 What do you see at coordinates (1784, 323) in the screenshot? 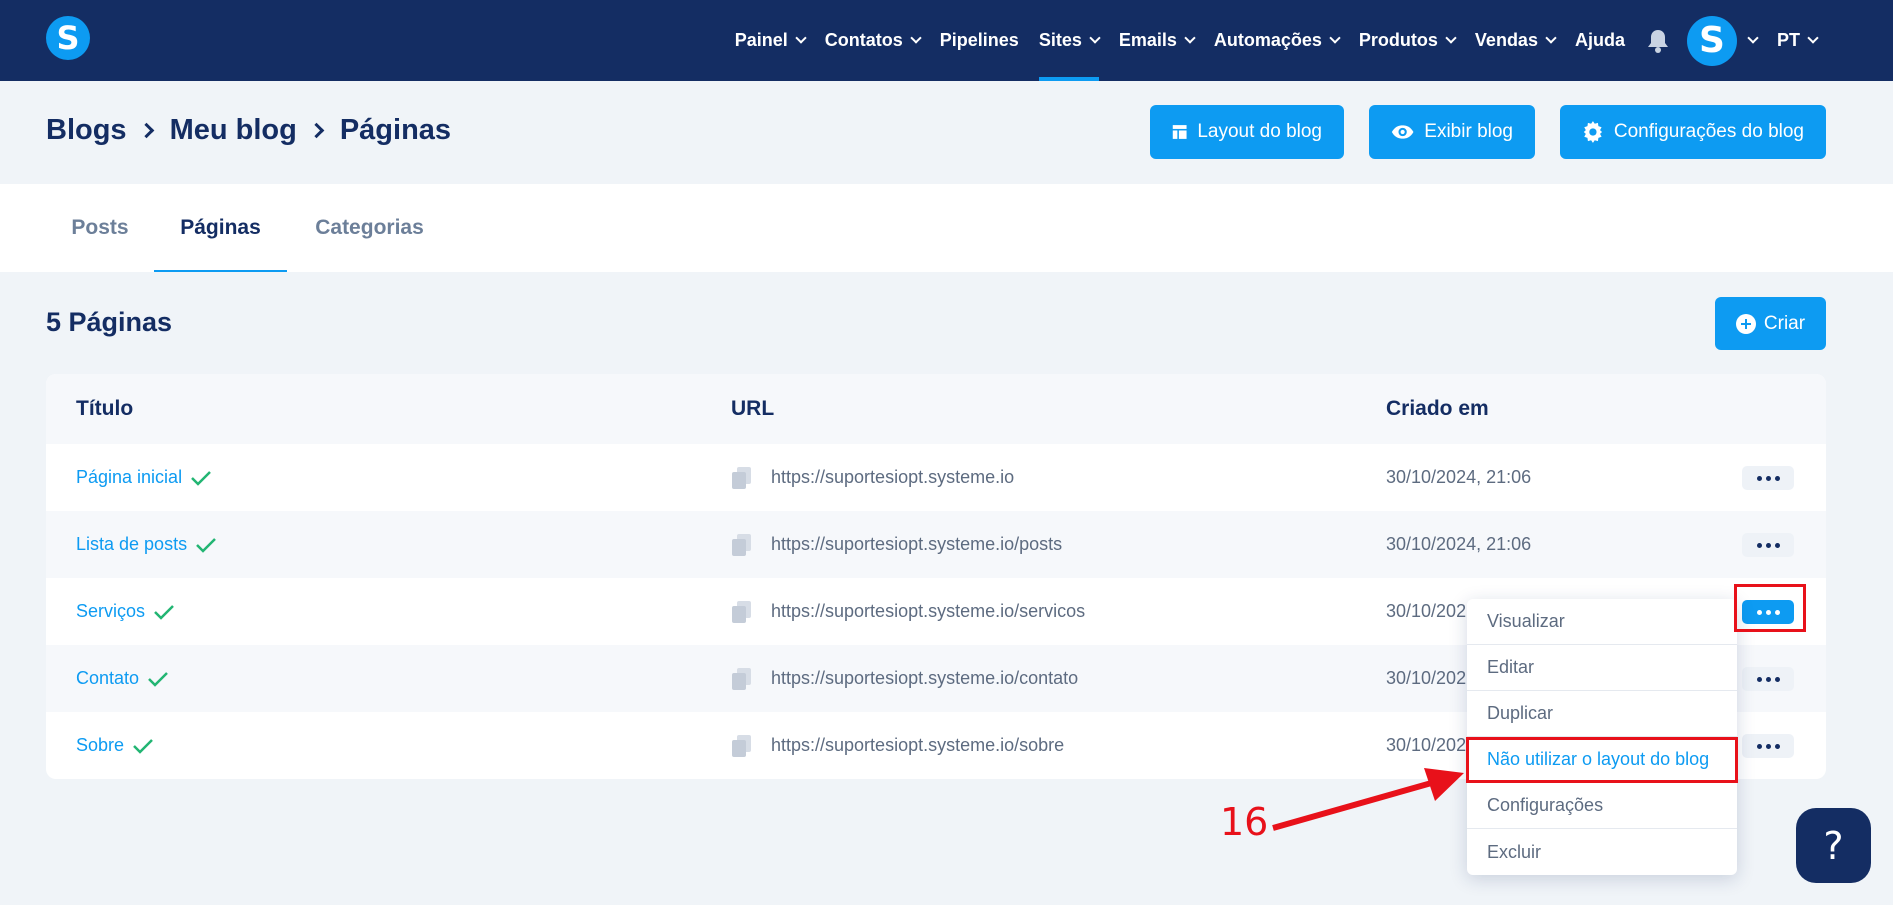
I see `button-label: Criar` at bounding box center [1784, 323].